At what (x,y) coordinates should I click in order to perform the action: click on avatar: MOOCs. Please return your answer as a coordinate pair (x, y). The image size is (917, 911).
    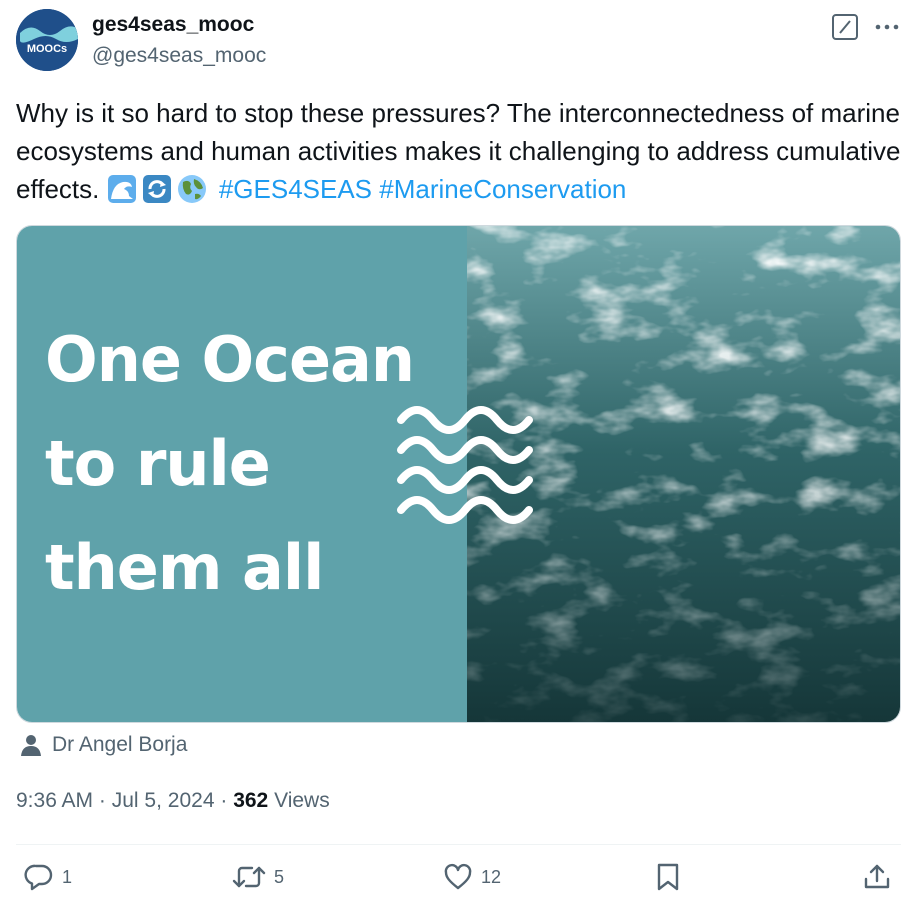
    Looking at the image, I should click on (47, 40).